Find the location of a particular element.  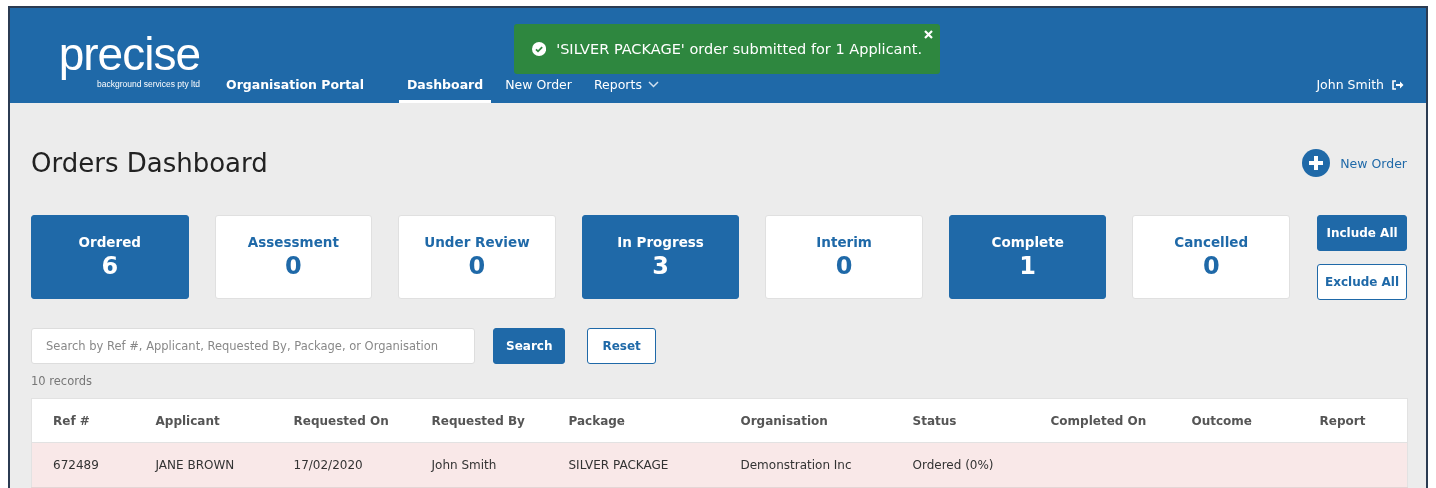

toast-message: 'SILVER PACKAGE' order submitted for 1 Applicant. is located at coordinates (739, 49).